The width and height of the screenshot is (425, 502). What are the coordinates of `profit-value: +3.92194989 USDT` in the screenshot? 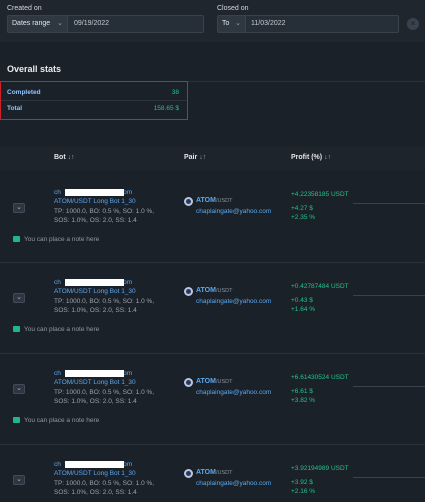 It's located at (320, 468).